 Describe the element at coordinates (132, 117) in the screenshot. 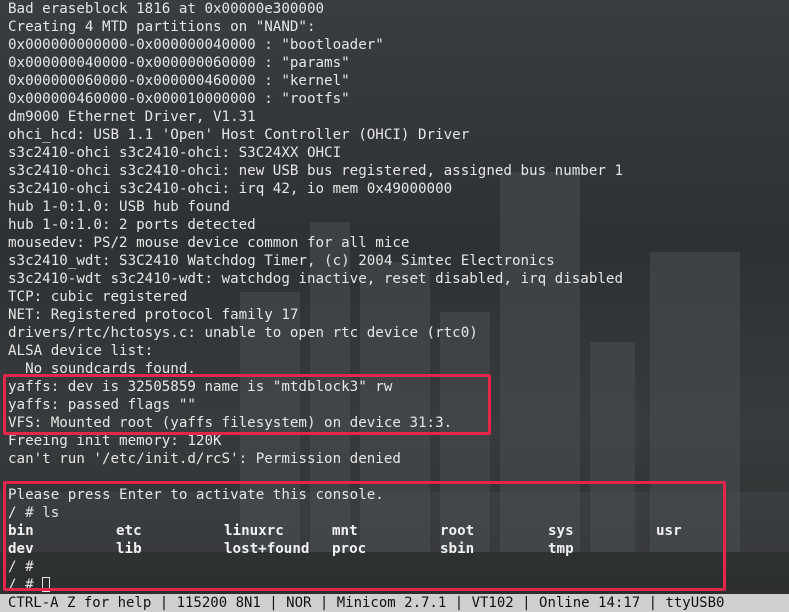

I see `terminal-line: dm9000 Ethernet Driver, V1.31` at that location.